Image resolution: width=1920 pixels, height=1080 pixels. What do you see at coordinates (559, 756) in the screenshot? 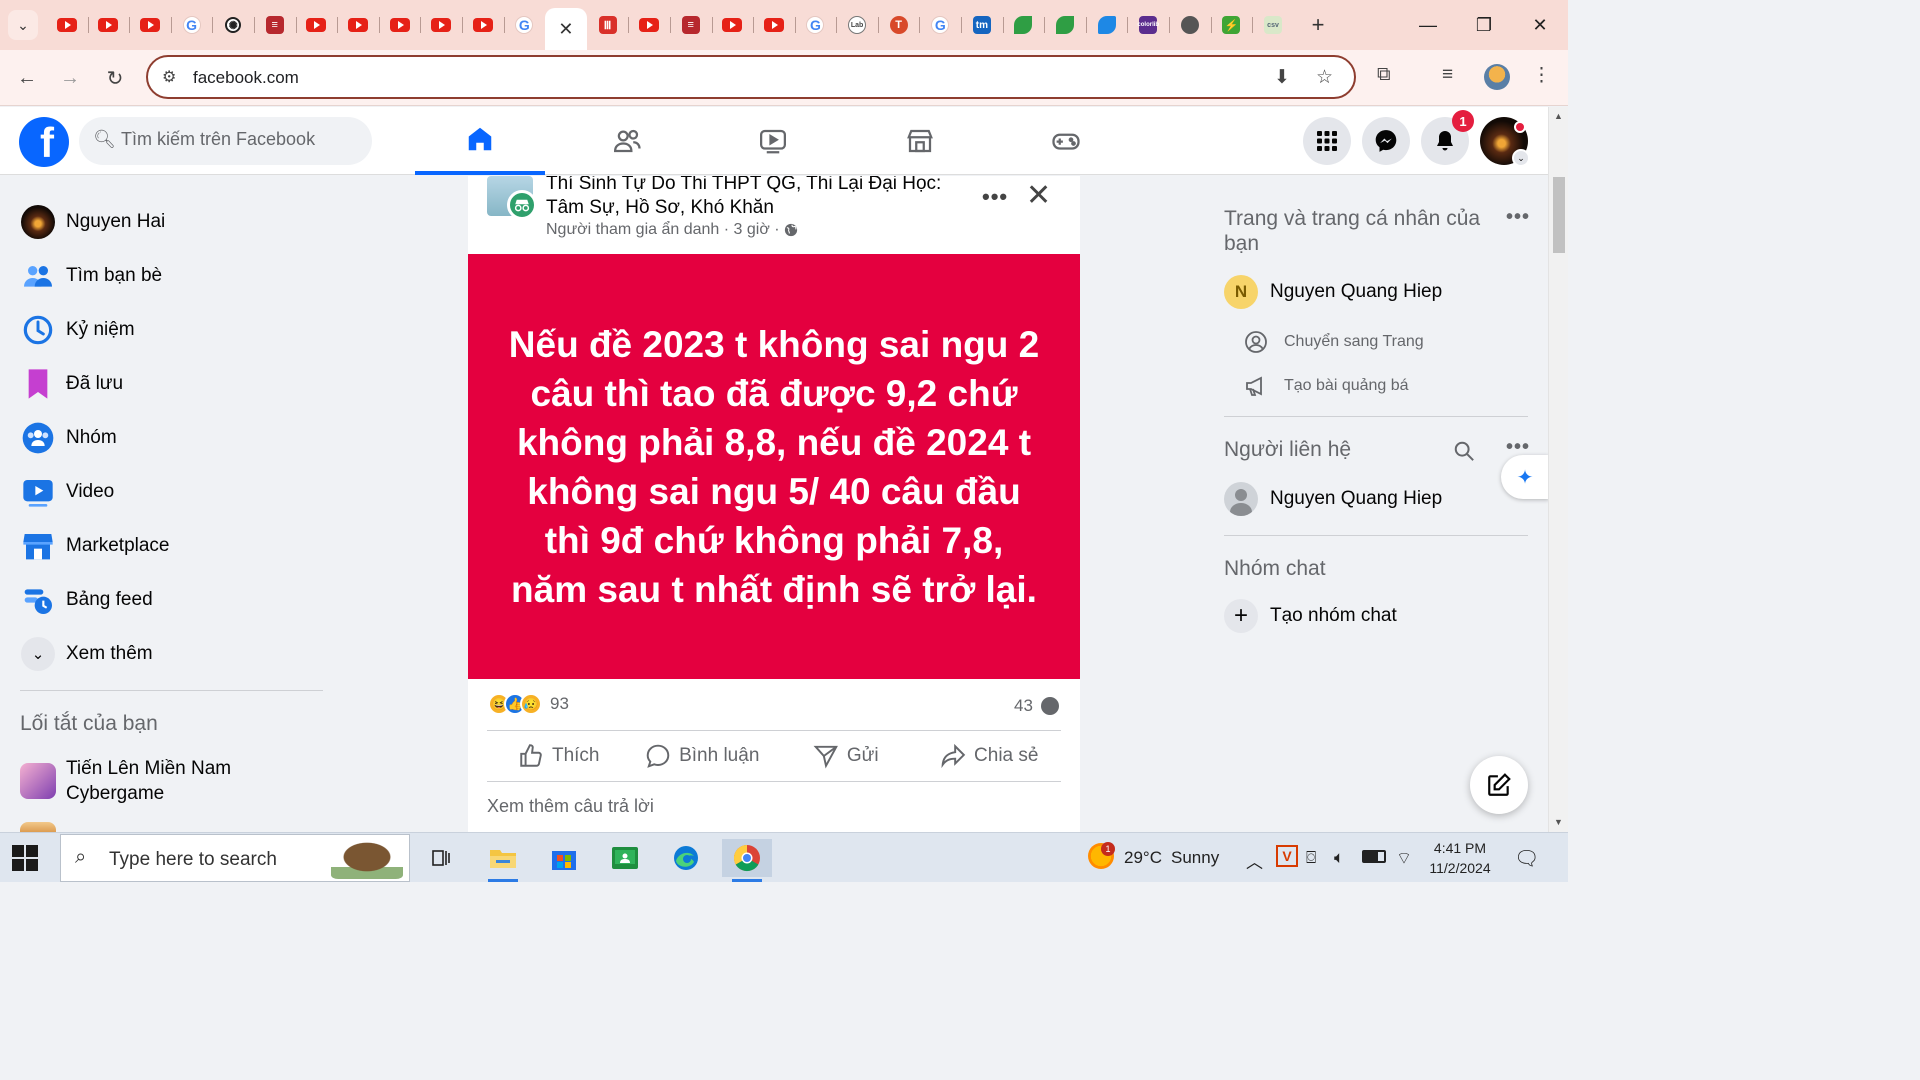
I see `like-button: Thích` at bounding box center [559, 756].